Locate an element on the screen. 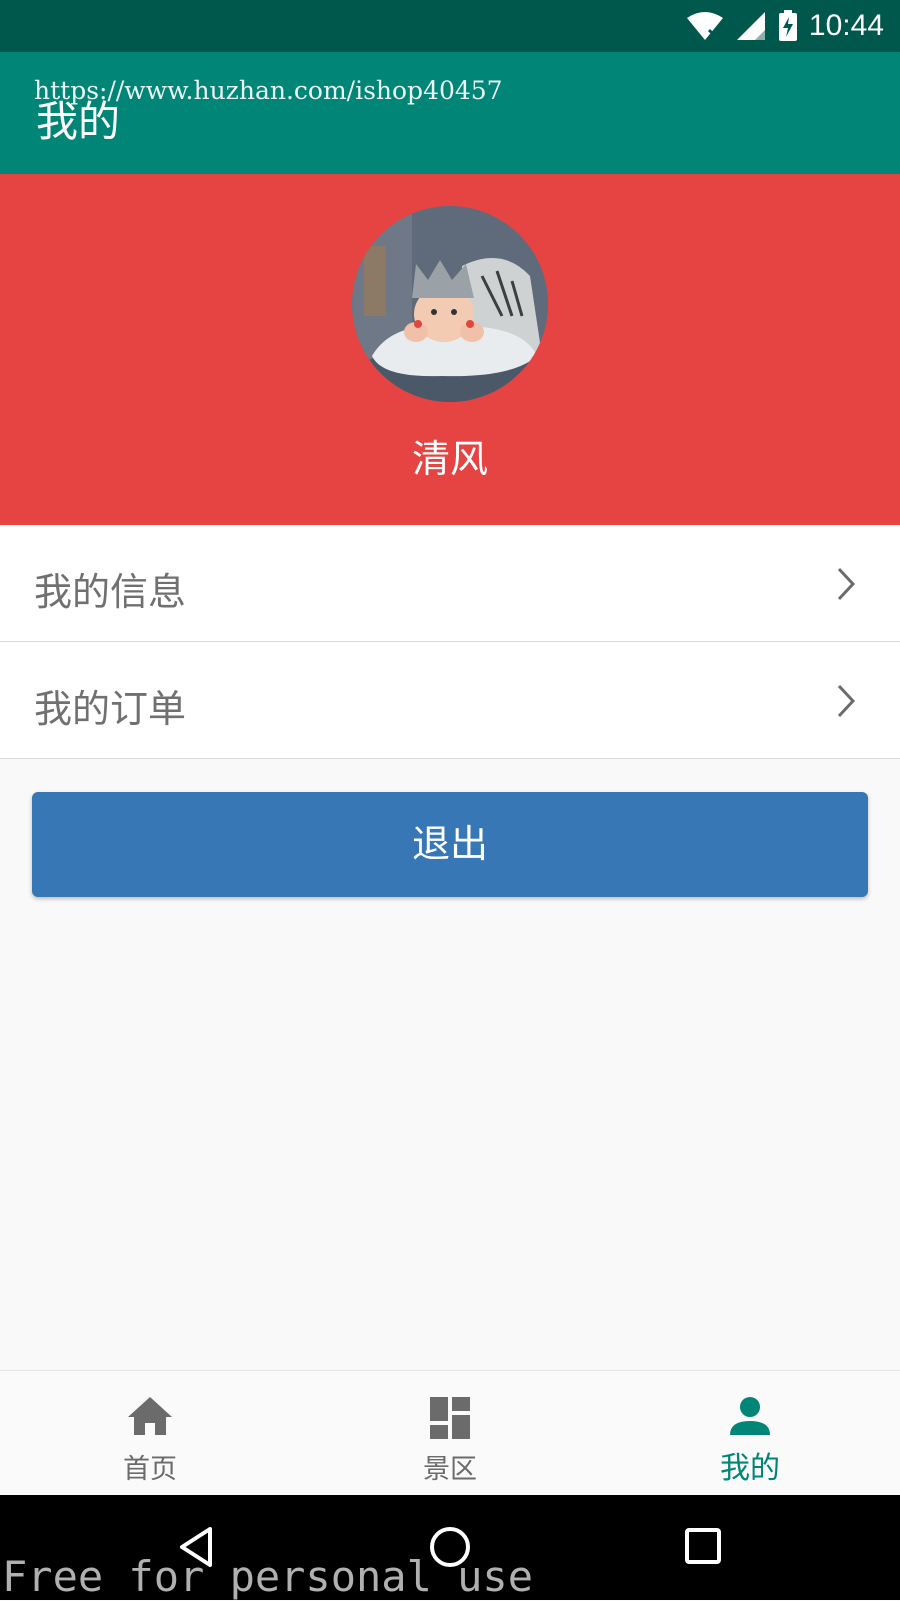 This screenshot has height=1601, width=900. menu-list: 我的信息 我的订单 is located at coordinates (450, 642).